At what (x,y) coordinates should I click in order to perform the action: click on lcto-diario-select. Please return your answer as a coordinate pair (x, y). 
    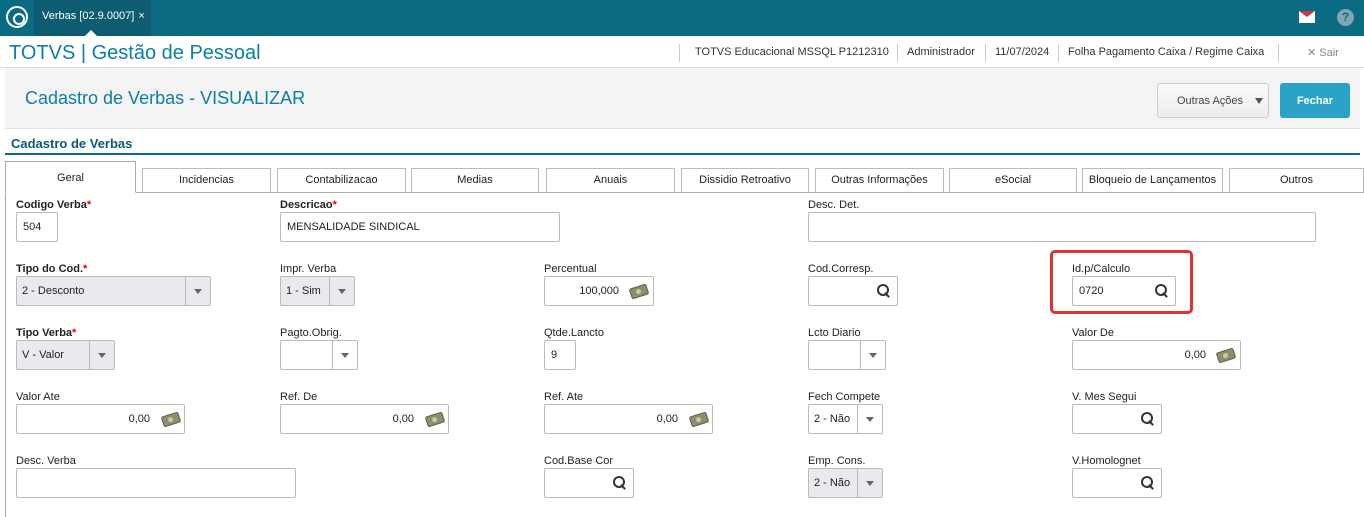
    Looking at the image, I should click on (847, 355).